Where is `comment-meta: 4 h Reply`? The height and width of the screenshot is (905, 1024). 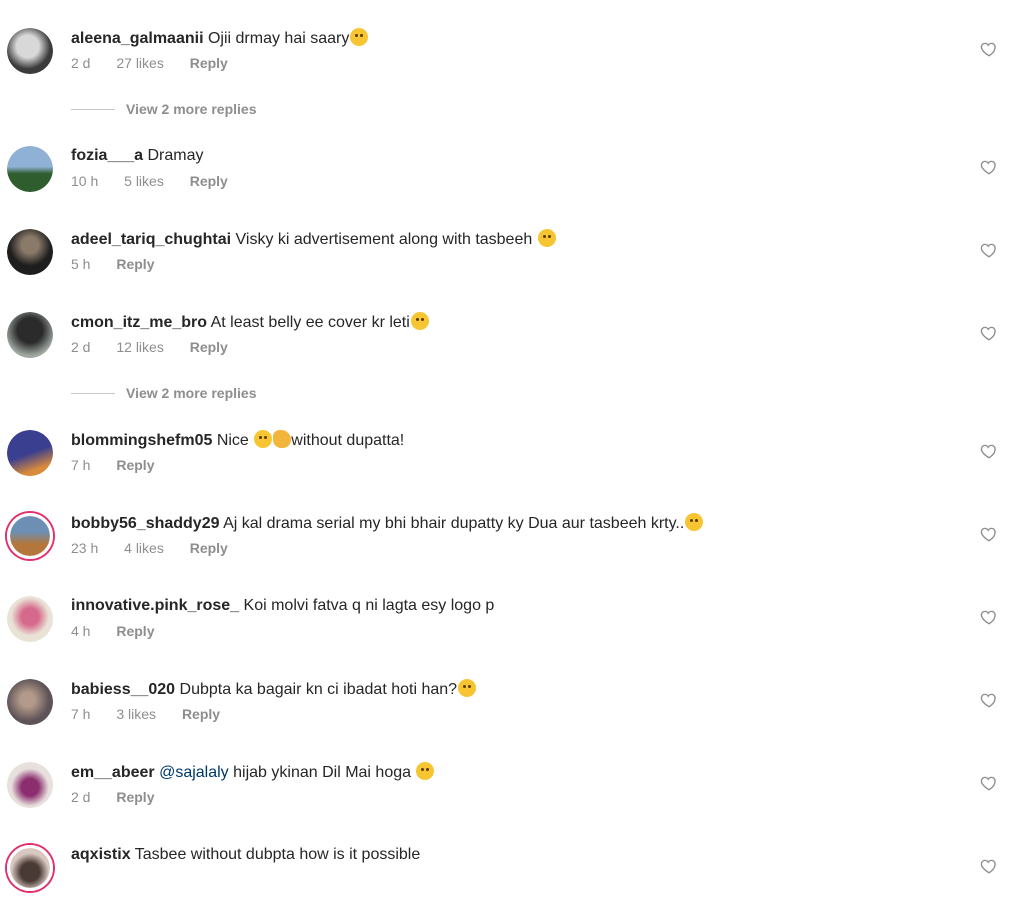
comment-meta: 4 h Reply is located at coordinates (123, 631).